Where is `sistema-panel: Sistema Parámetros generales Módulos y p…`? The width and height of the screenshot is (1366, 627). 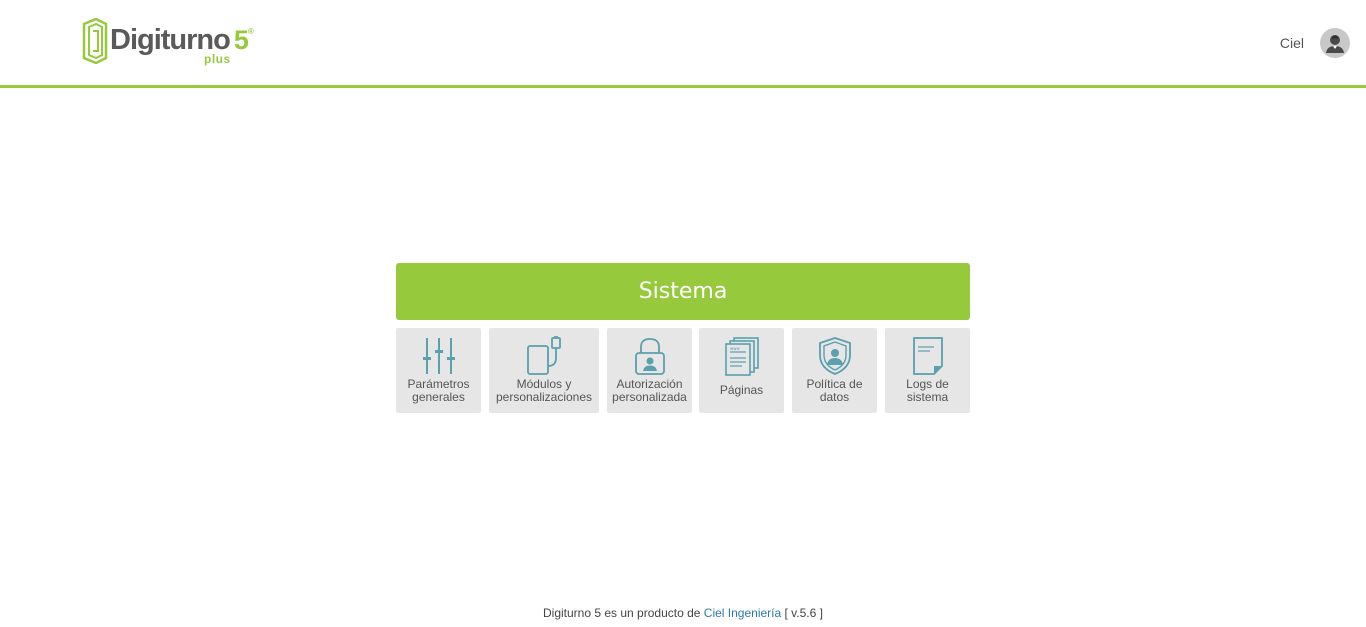 sistema-panel: Sistema Parámetros generales Módulos y p… is located at coordinates (683, 338).